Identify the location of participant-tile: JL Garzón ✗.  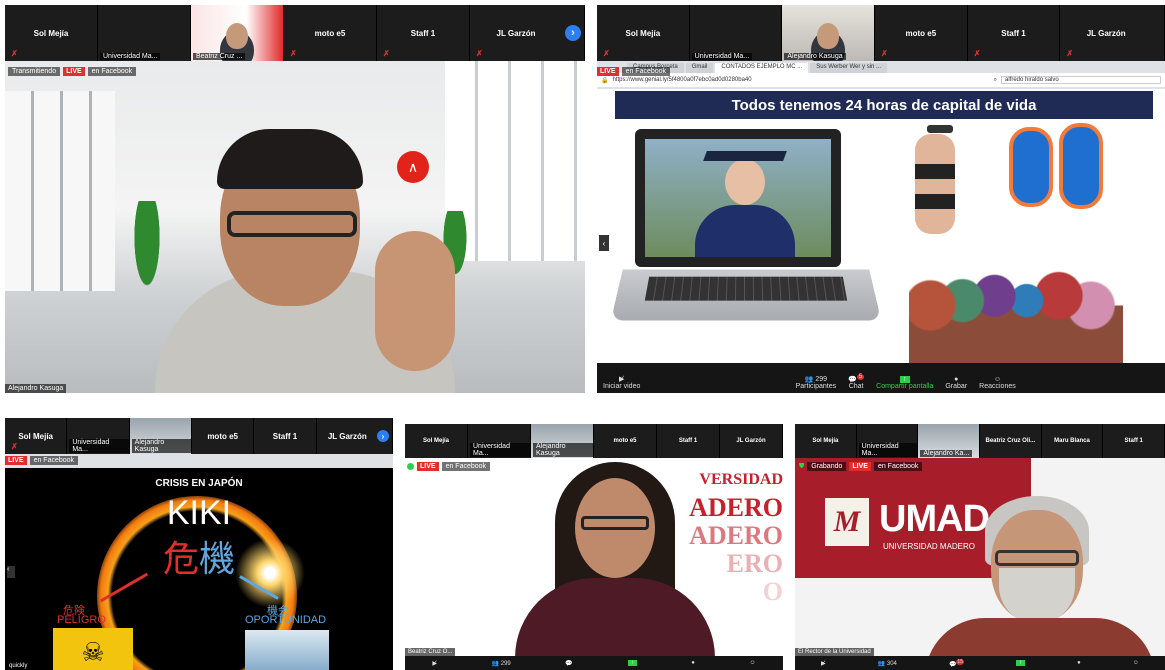
(1112, 33).